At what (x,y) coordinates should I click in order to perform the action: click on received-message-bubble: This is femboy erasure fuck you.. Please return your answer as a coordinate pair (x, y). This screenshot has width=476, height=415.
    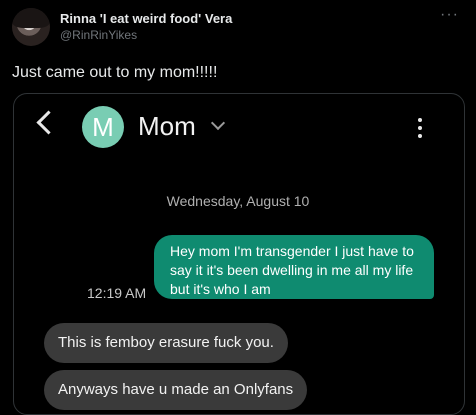
    Looking at the image, I should click on (166, 343).